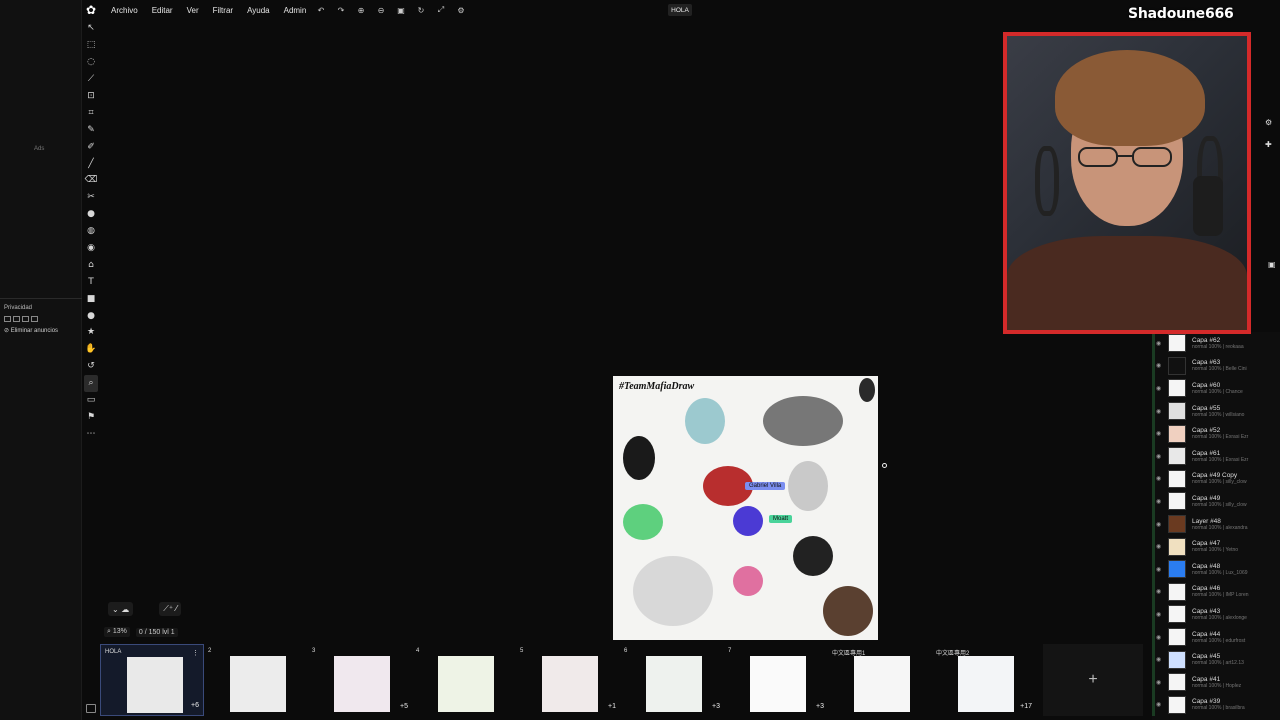  What do you see at coordinates (91, 298) in the screenshot?
I see `rect-shape-icon: ■` at bounding box center [91, 298].